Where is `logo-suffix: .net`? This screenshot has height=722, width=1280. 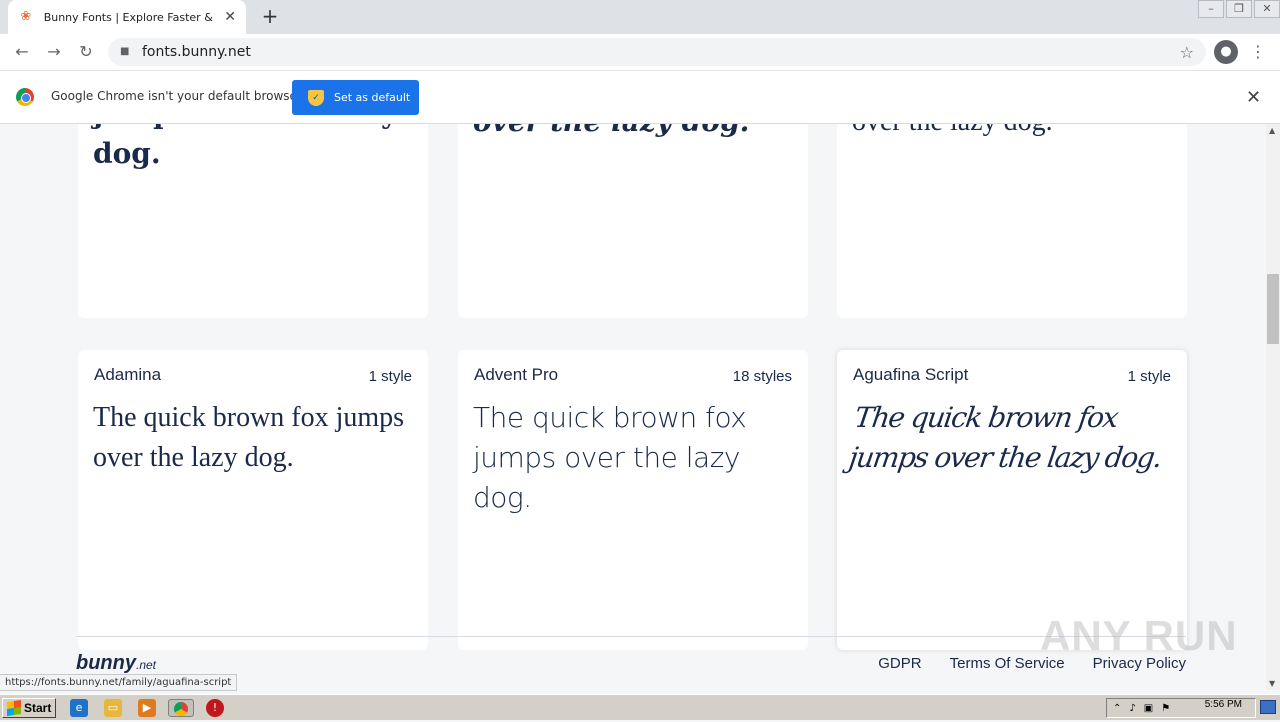
logo-suffix: .net is located at coordinates (146, 665).